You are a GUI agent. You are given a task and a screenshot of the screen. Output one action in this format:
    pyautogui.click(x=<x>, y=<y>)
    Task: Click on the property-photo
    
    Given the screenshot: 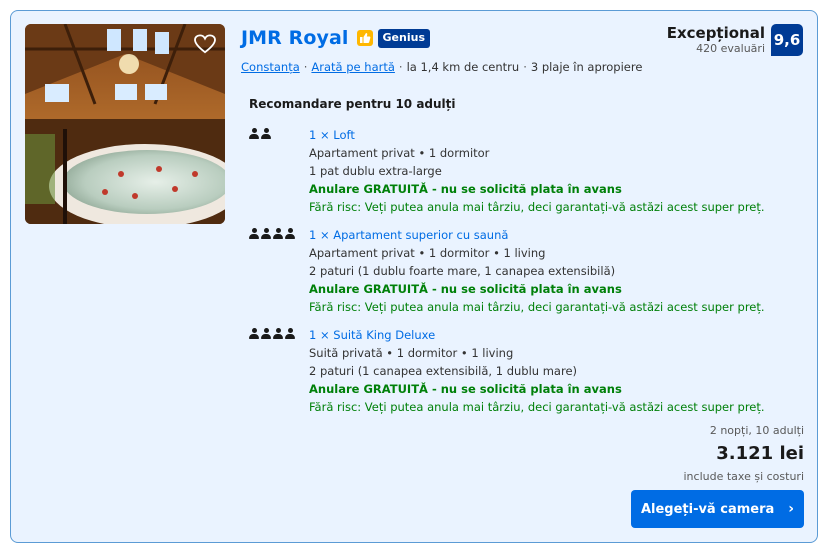 What is the action you would take?
    pyautogui.click(x=125, y=124)
    